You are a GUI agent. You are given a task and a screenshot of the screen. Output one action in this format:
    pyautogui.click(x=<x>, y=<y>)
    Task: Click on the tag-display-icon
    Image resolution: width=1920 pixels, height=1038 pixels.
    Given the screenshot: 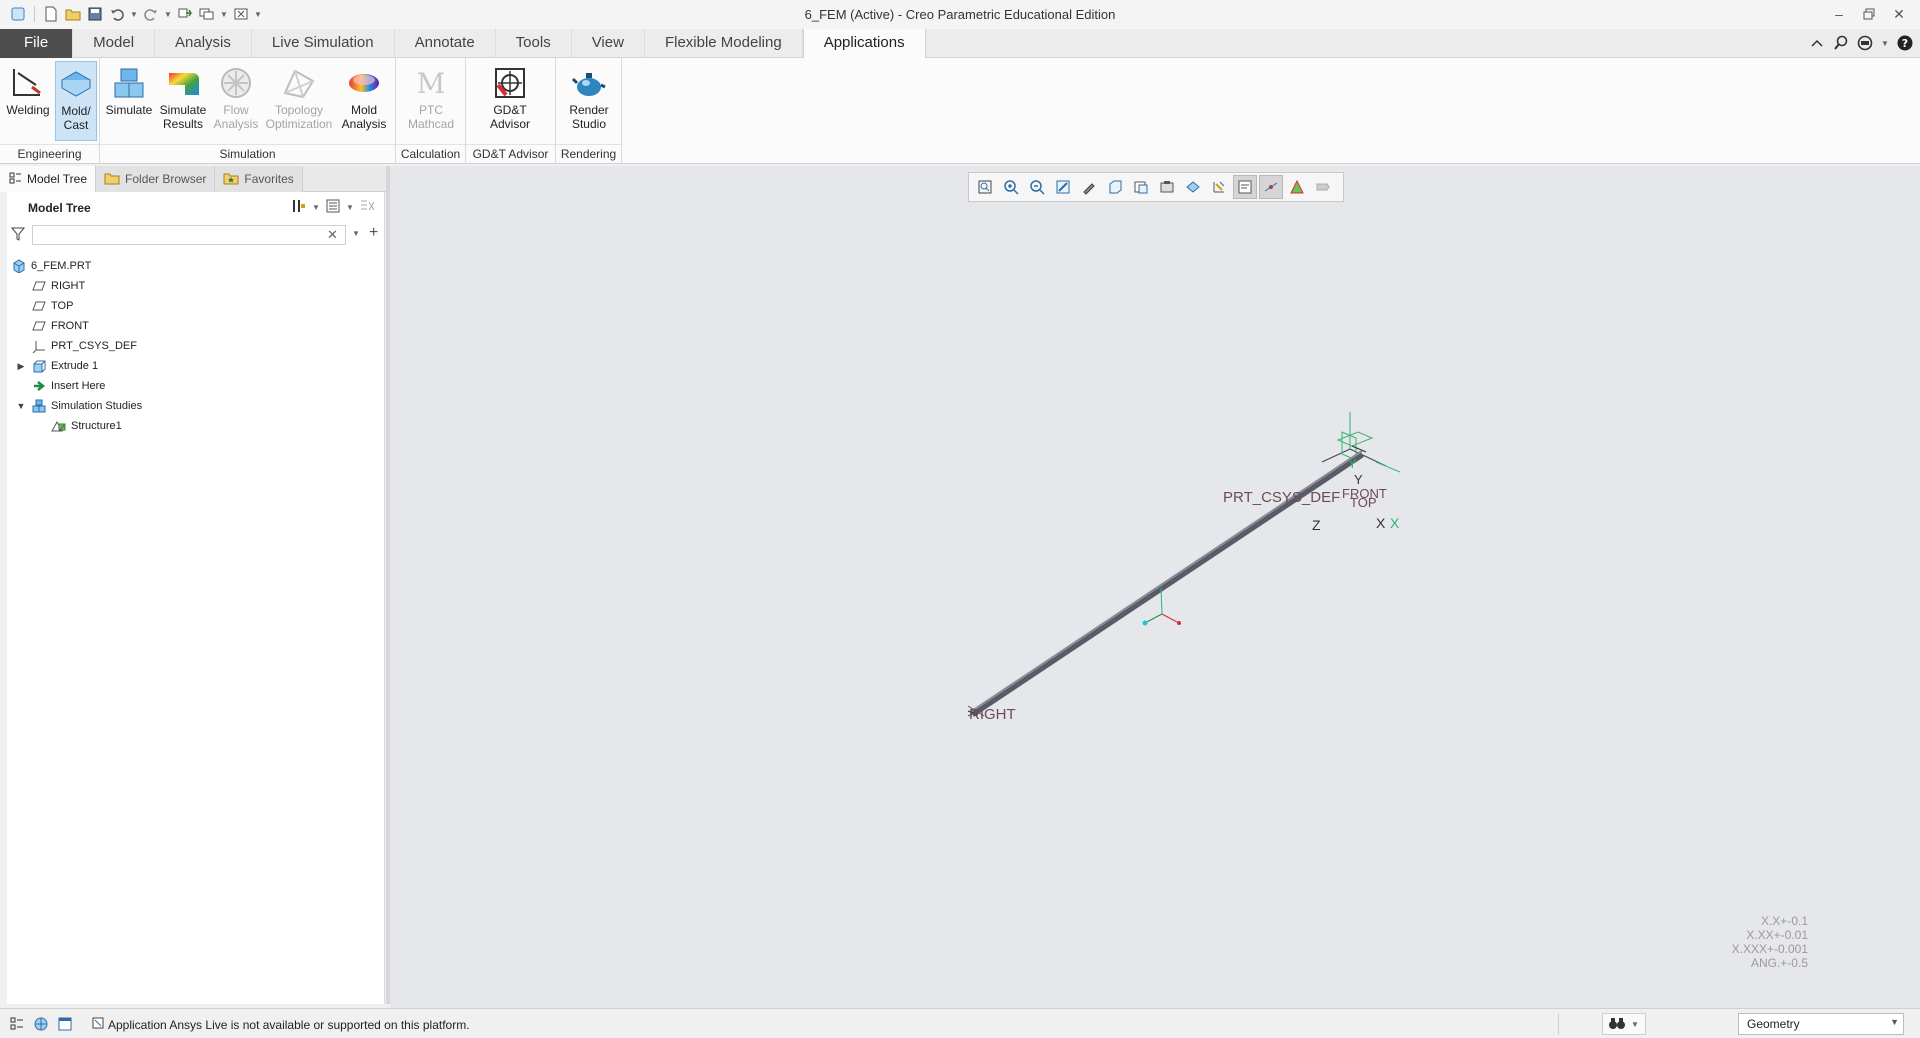 What is the action you would take?
    pyautogui.click(x=1323, y=187)
    